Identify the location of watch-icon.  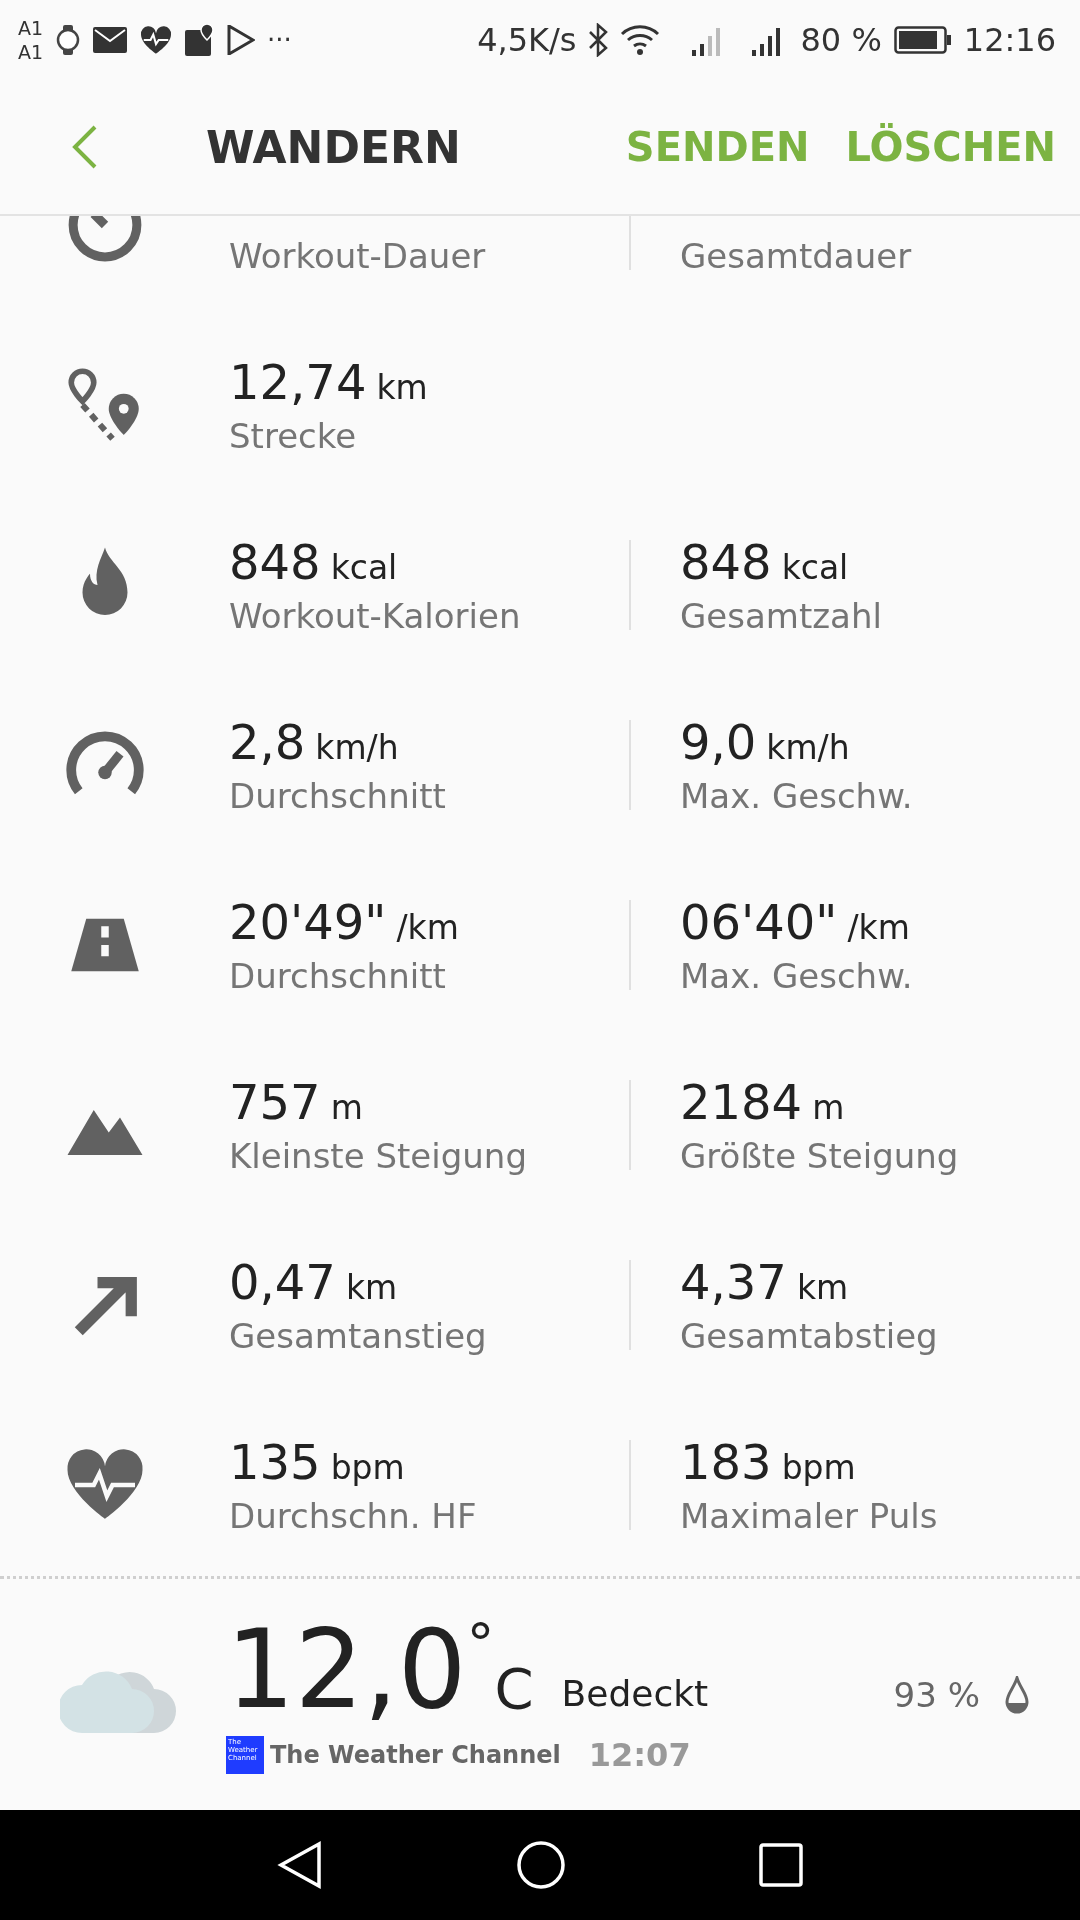
(68, 40).